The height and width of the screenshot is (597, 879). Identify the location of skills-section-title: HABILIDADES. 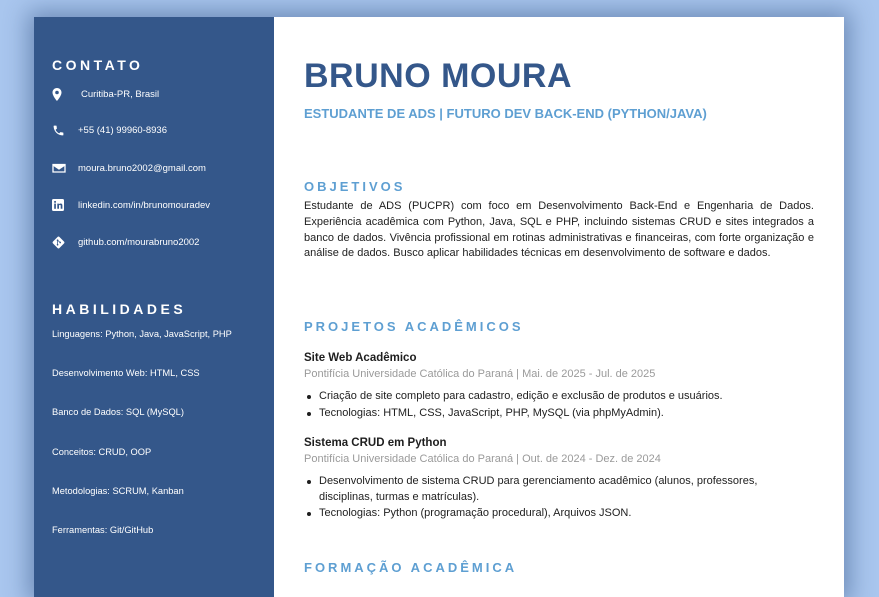
(119, 309).